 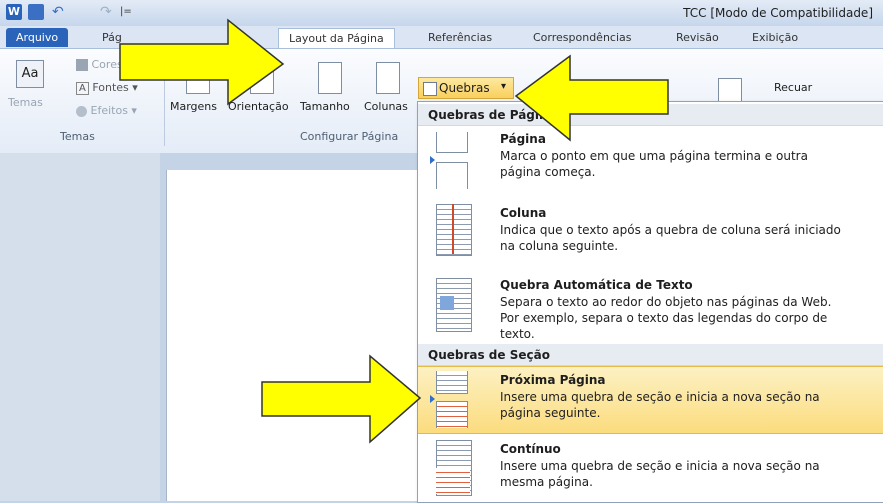 I want to click on tab-revisao: Revisão, so click(x=697, y=37).